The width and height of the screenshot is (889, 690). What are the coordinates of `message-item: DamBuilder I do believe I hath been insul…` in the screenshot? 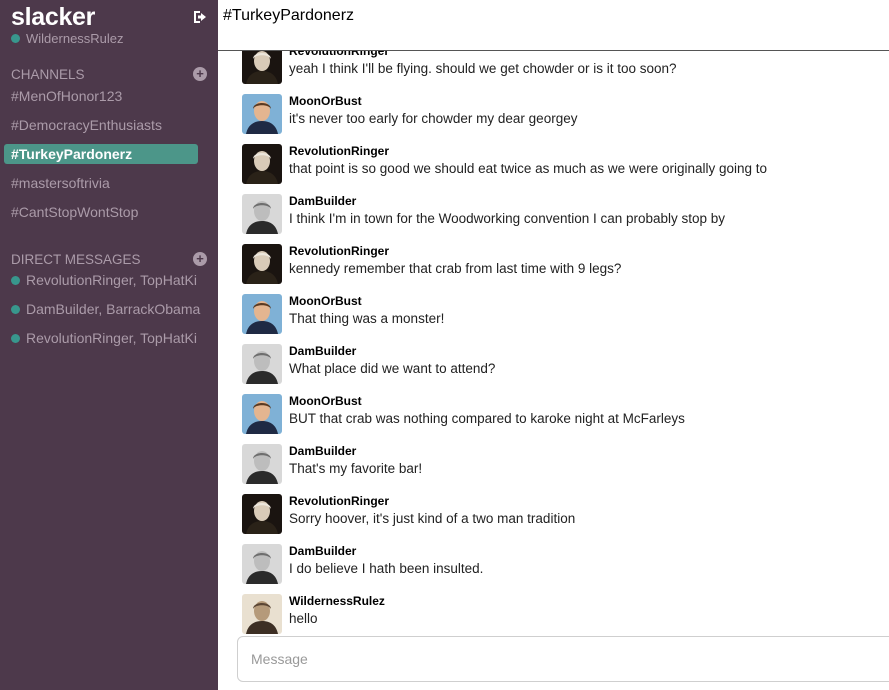 It's located at (562, 564).